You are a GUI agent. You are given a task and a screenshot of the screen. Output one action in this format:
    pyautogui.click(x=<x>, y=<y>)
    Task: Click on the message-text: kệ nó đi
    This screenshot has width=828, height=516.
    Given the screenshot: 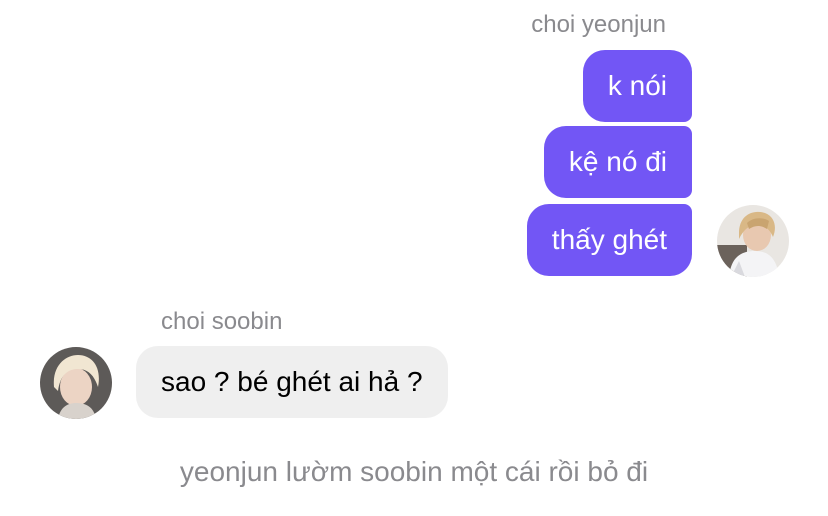 What is the action you would take?
    pyautogui.click(x=617, y=161)
    